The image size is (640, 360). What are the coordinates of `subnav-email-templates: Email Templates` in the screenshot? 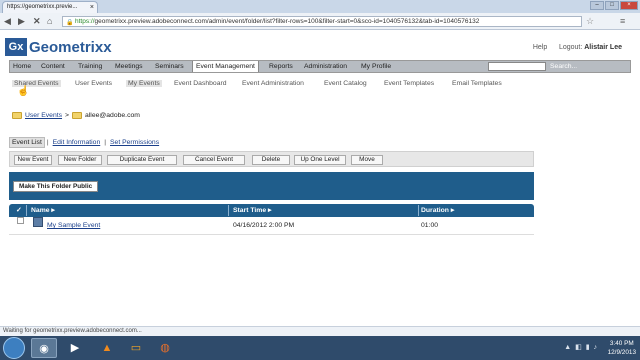 It's located at (477, 83).